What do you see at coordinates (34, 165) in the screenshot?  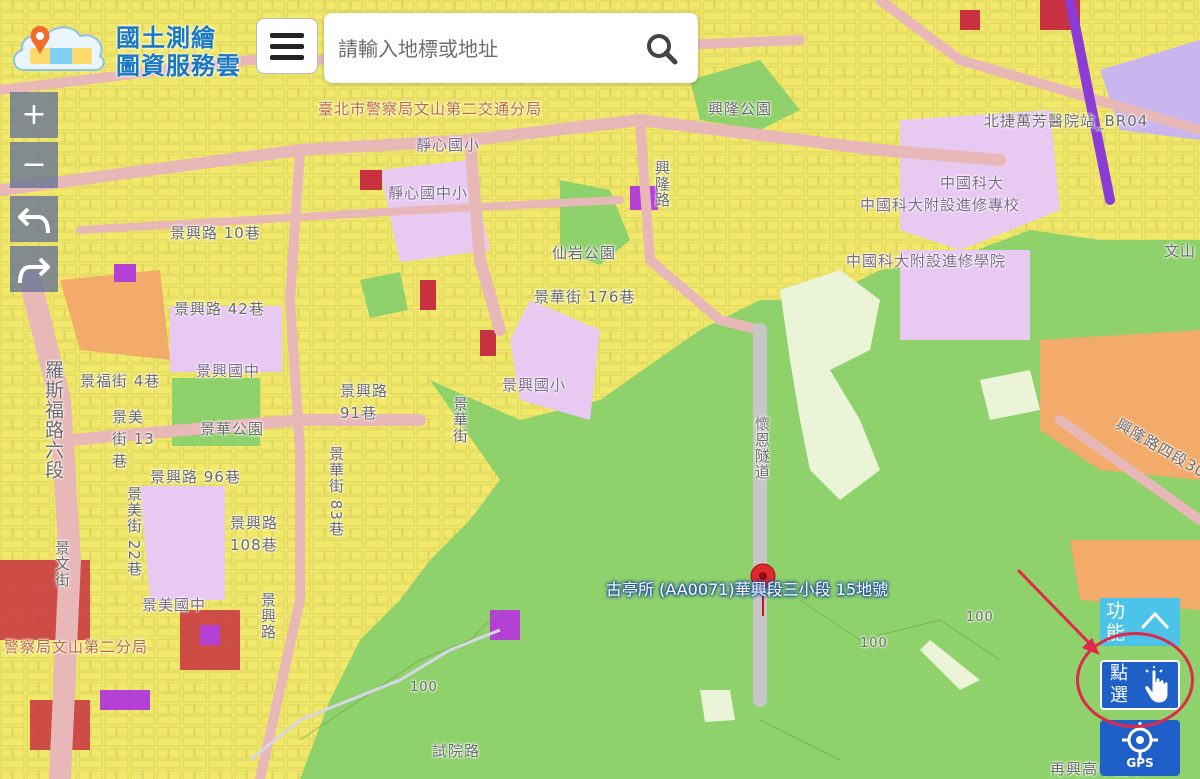 I see `zoom-out-button: −` at bounding box center [34, 165].